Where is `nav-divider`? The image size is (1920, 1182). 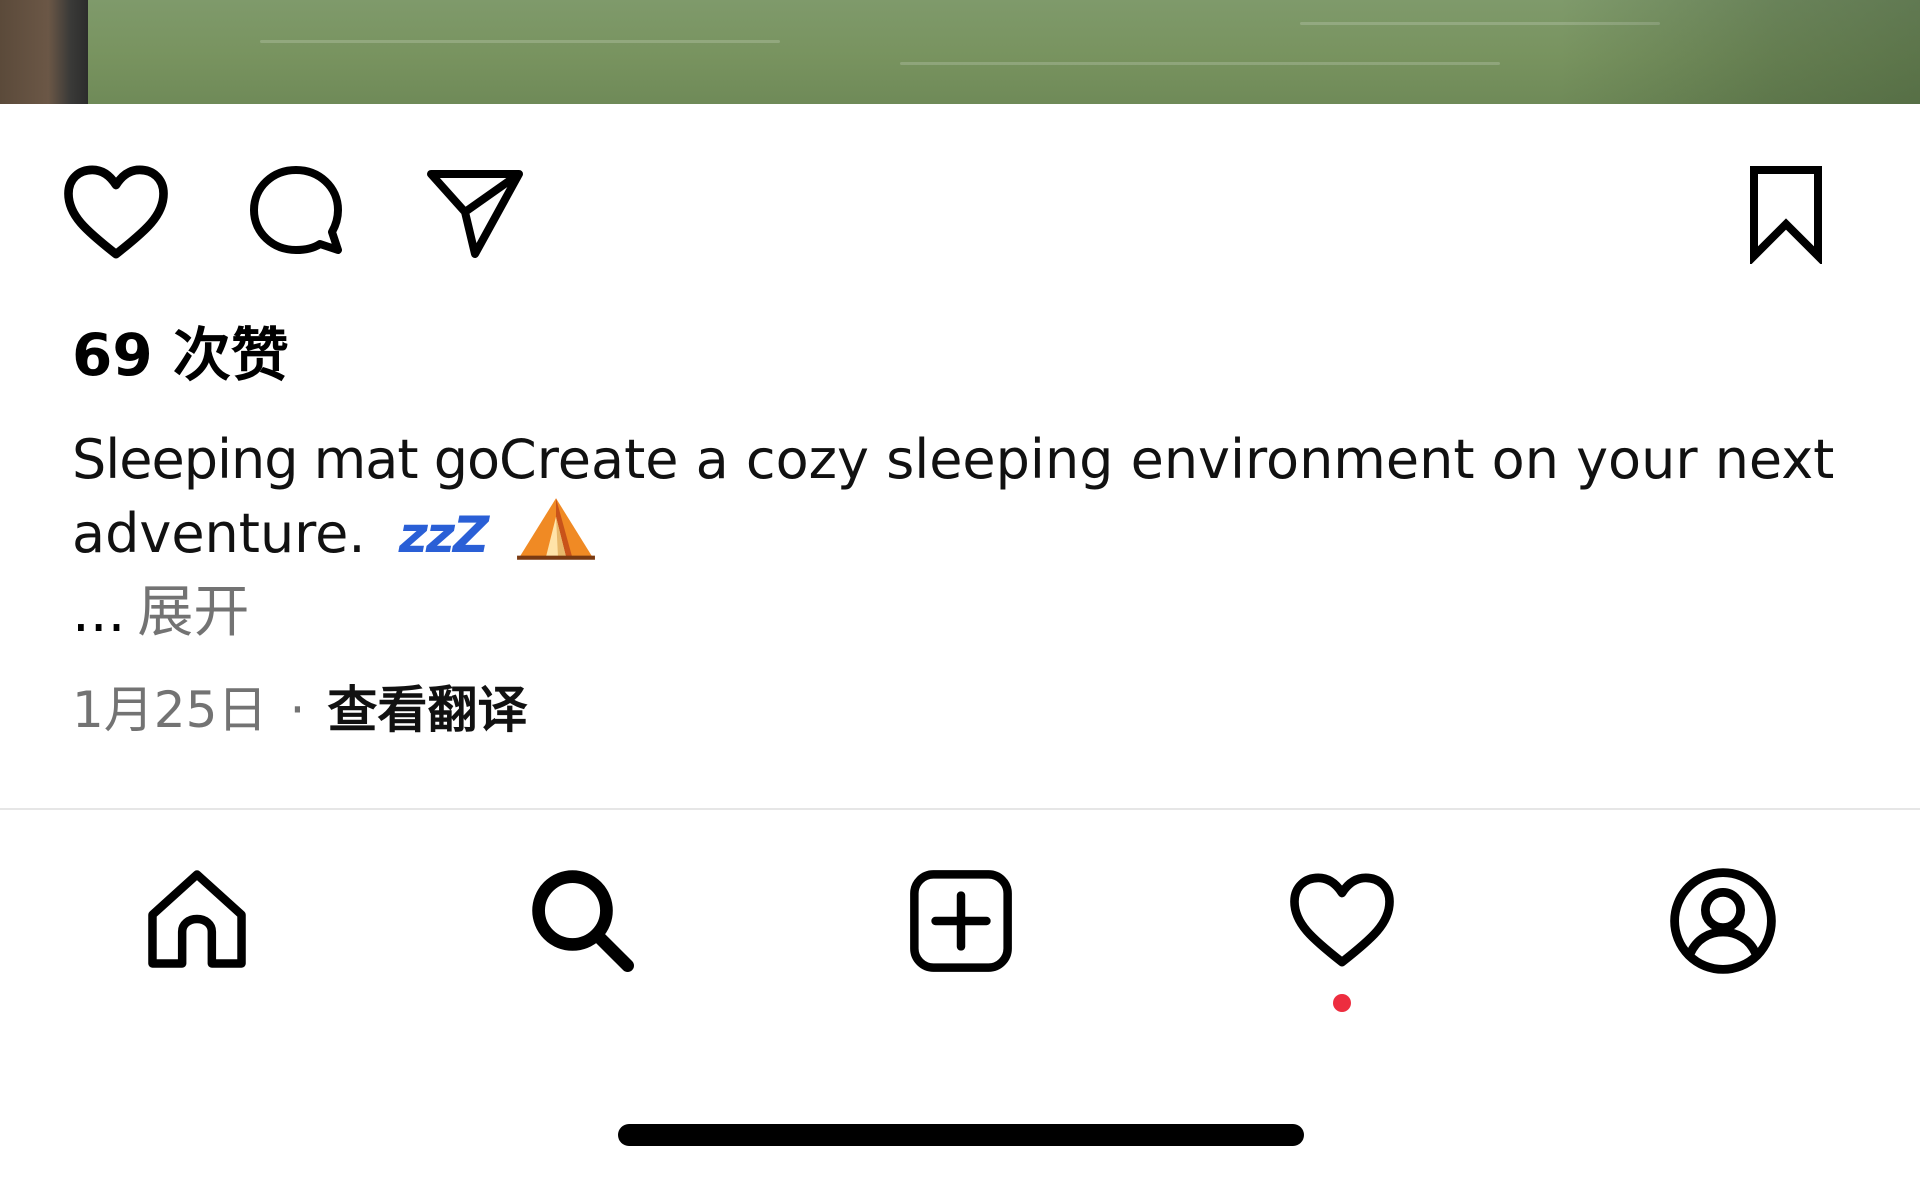
nav-divider is located at coordinates (960, 809).